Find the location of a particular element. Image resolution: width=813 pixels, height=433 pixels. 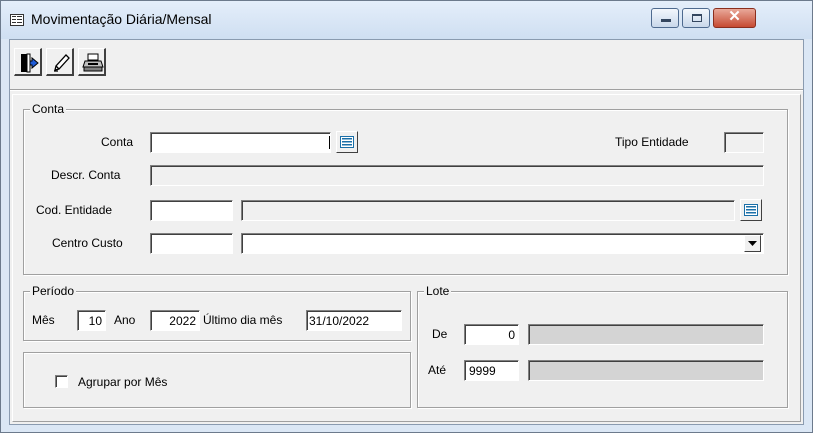

agrupar-label: Agrupar por Mês is located at coordinates (123, 382).